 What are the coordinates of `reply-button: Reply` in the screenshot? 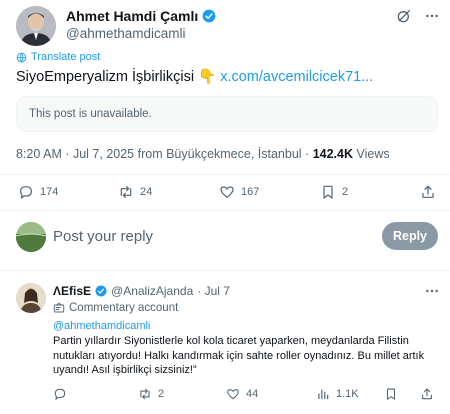 It's located at (410, 236).